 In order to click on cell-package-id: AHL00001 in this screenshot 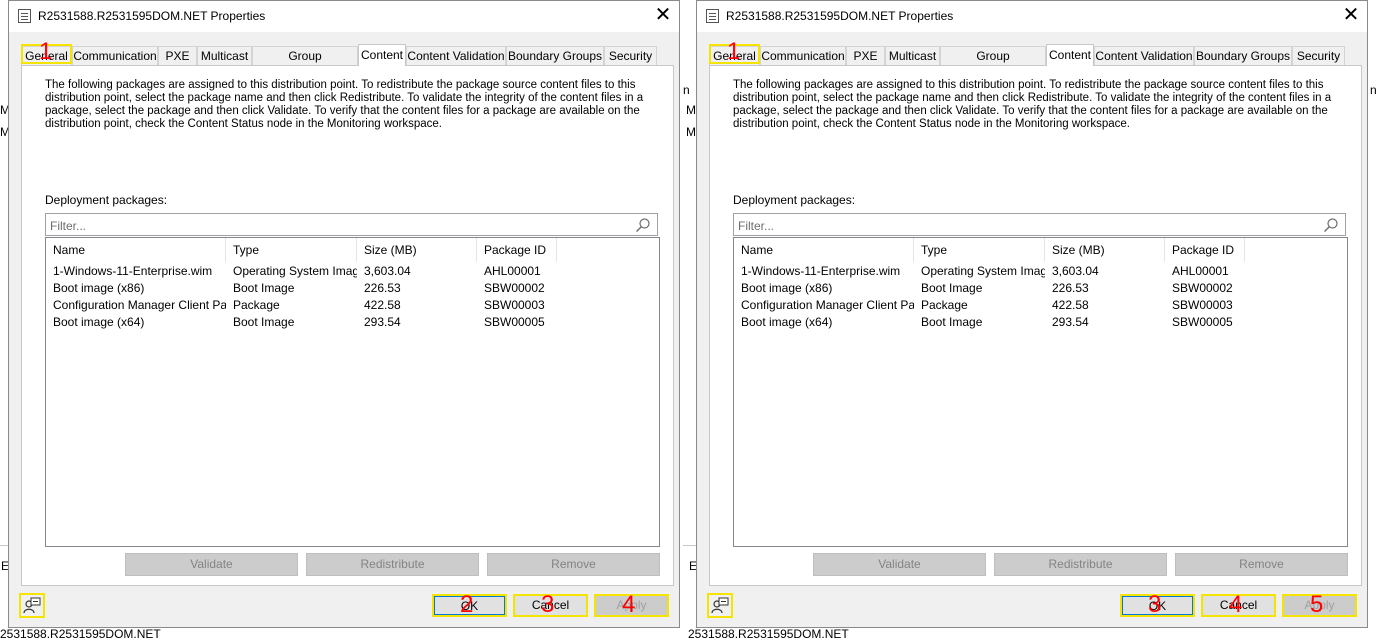, I will do `click(512, 271)`.